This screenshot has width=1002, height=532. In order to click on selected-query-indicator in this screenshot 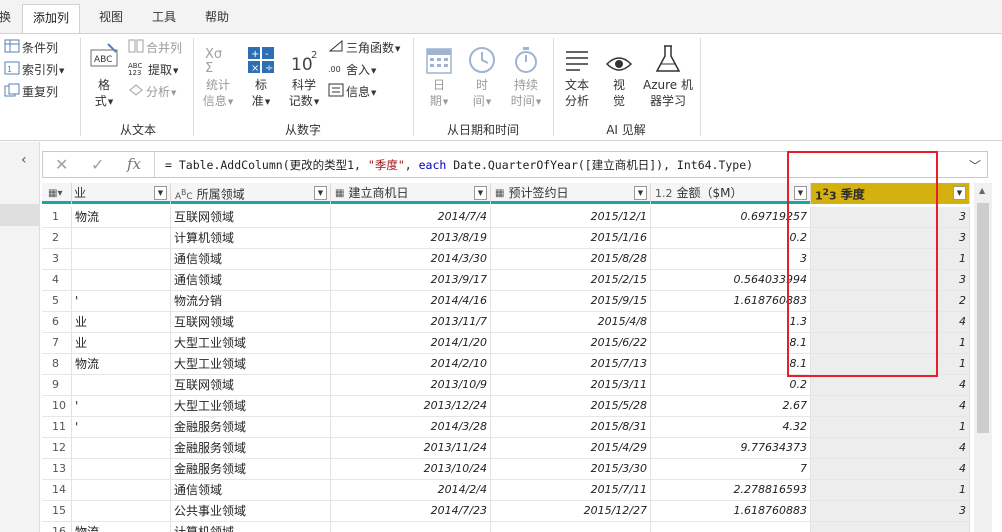, I will do `click(20, 215)`.